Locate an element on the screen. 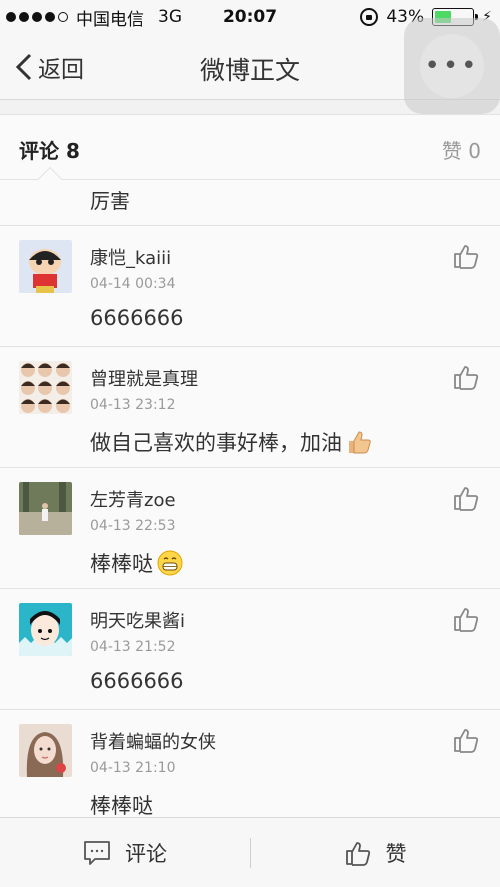 The image size is (500, 887). comment-author: 左芳青zoe is located at coordinates (133, 499).